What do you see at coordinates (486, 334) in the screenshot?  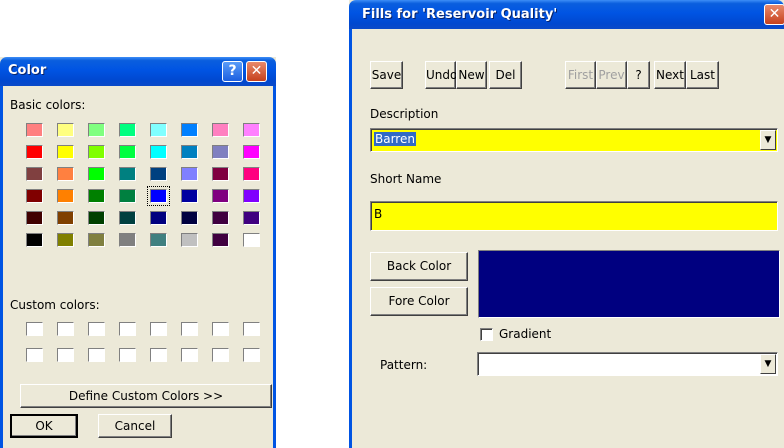 I see `gradient-checkbox` at bounding box center [486, 334].